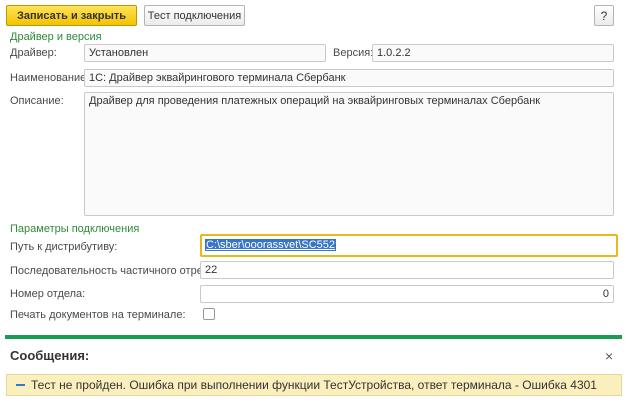 This screenshot has height=405, width=632. What do you see at coordinates (493, 53) in the screenshot?
I see `version-field: 1.0.2.2` at bounding box center [493, 53].